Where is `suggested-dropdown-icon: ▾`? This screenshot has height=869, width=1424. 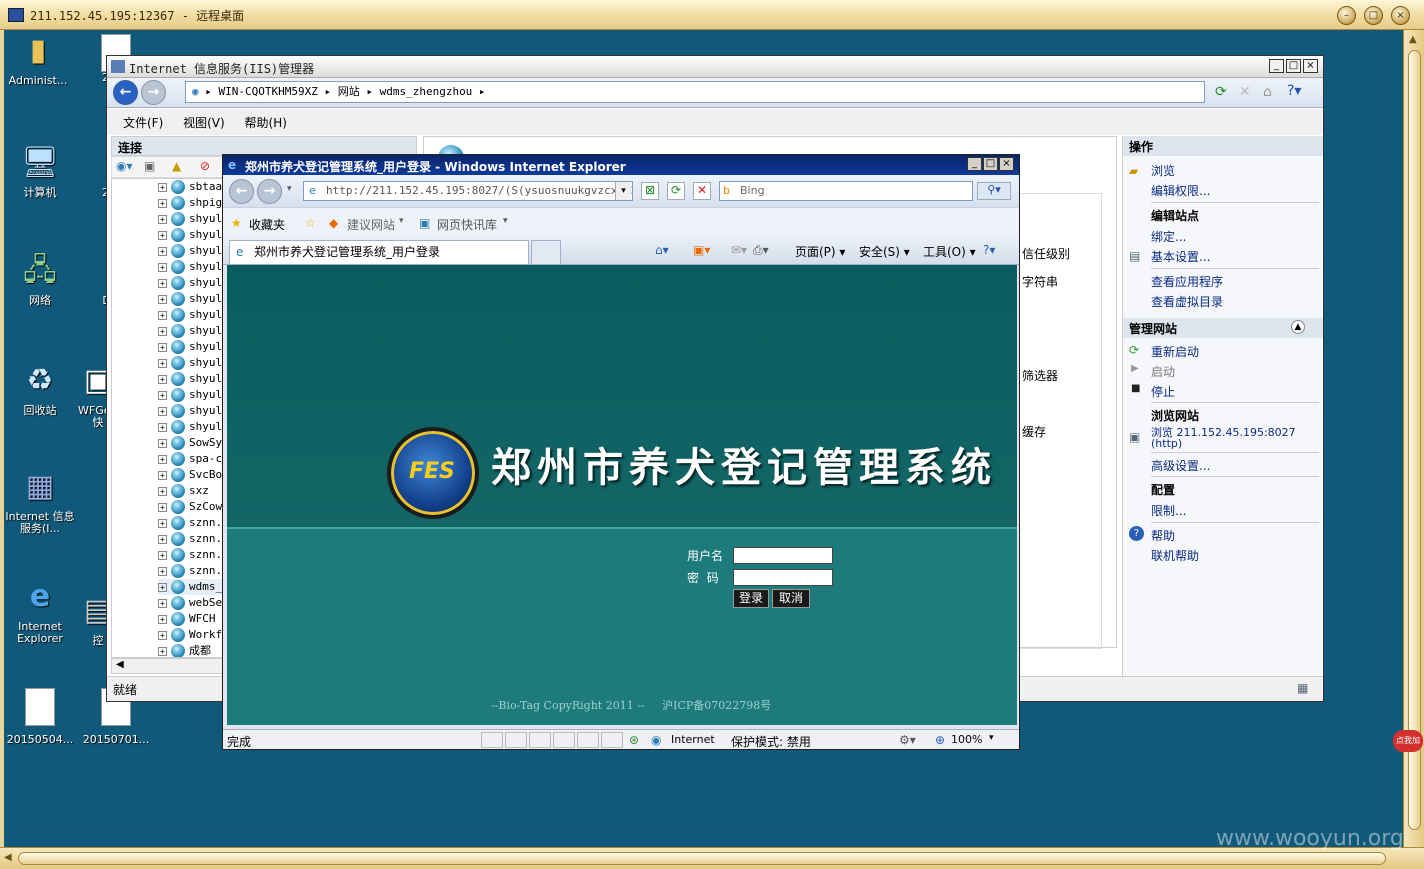
suggested-dropdown-icon: ▾ is located at coordinates (401, 221).